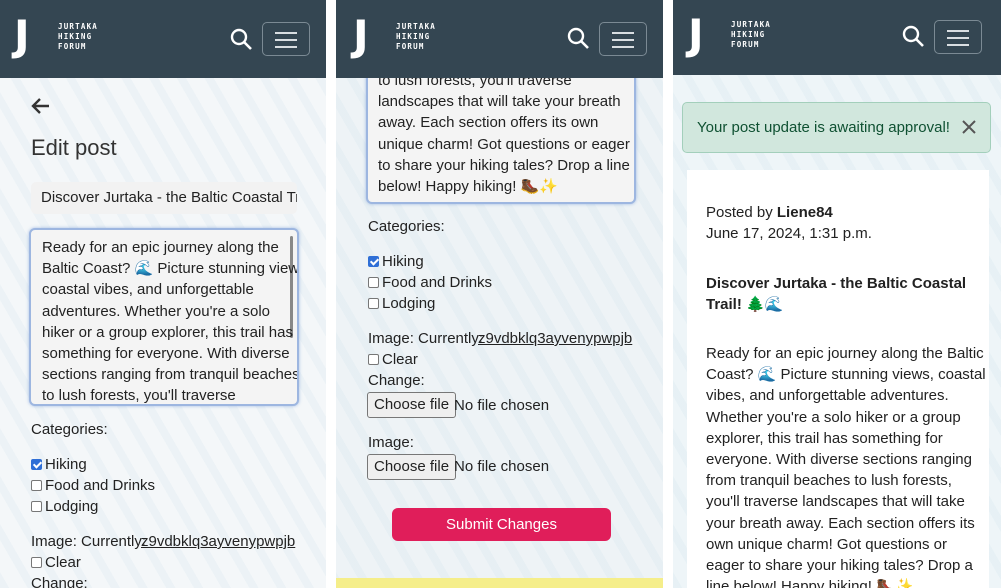 This screenshot has width=1001, height=588. What do you see at coordinates (468, 187) in the screenshot?
I see `body-line: below! Happy hiking! 🥾✨` at bounding box center [468, 187].